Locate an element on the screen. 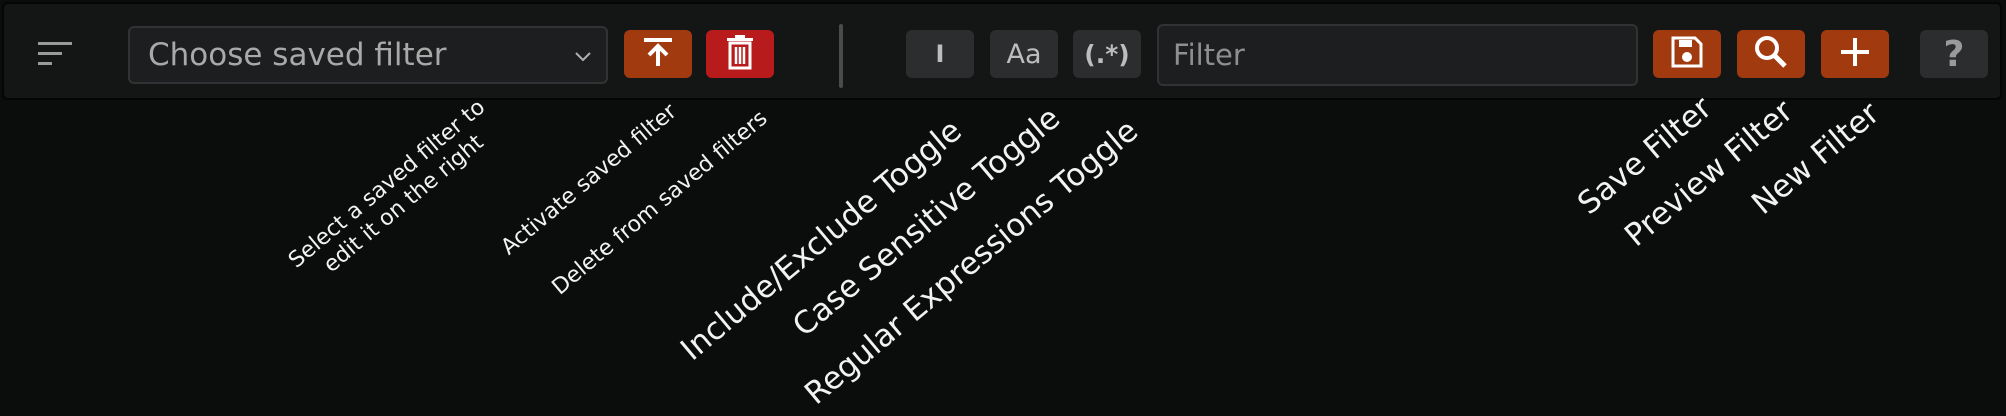  saved-filter-select: Choose saved filter is located at coordinates (368, 55).